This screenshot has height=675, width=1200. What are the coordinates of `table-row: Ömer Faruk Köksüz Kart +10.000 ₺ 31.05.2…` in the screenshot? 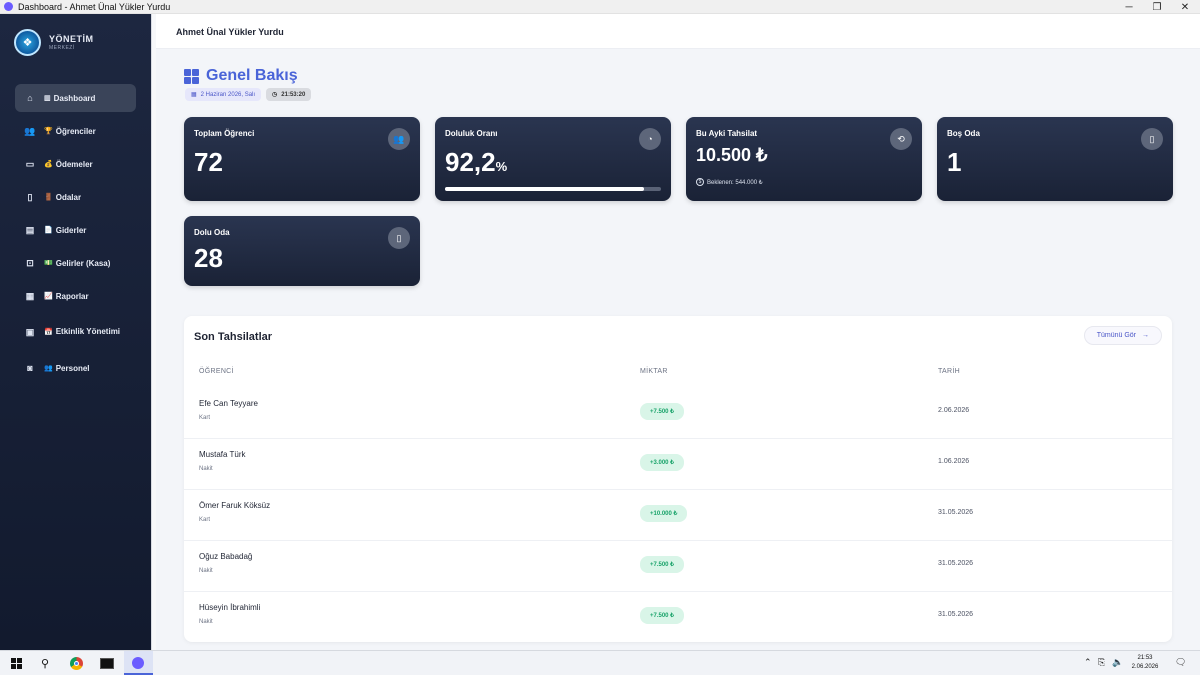 It's located at (678, 515).